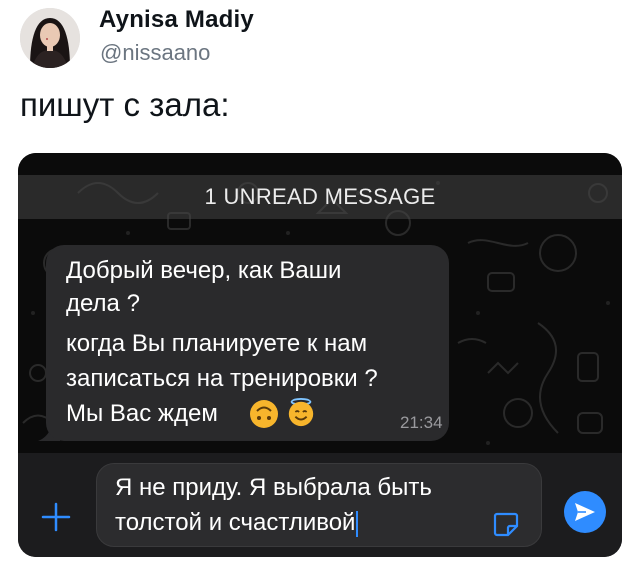  I want to click on send-icon, so click(585, 512).